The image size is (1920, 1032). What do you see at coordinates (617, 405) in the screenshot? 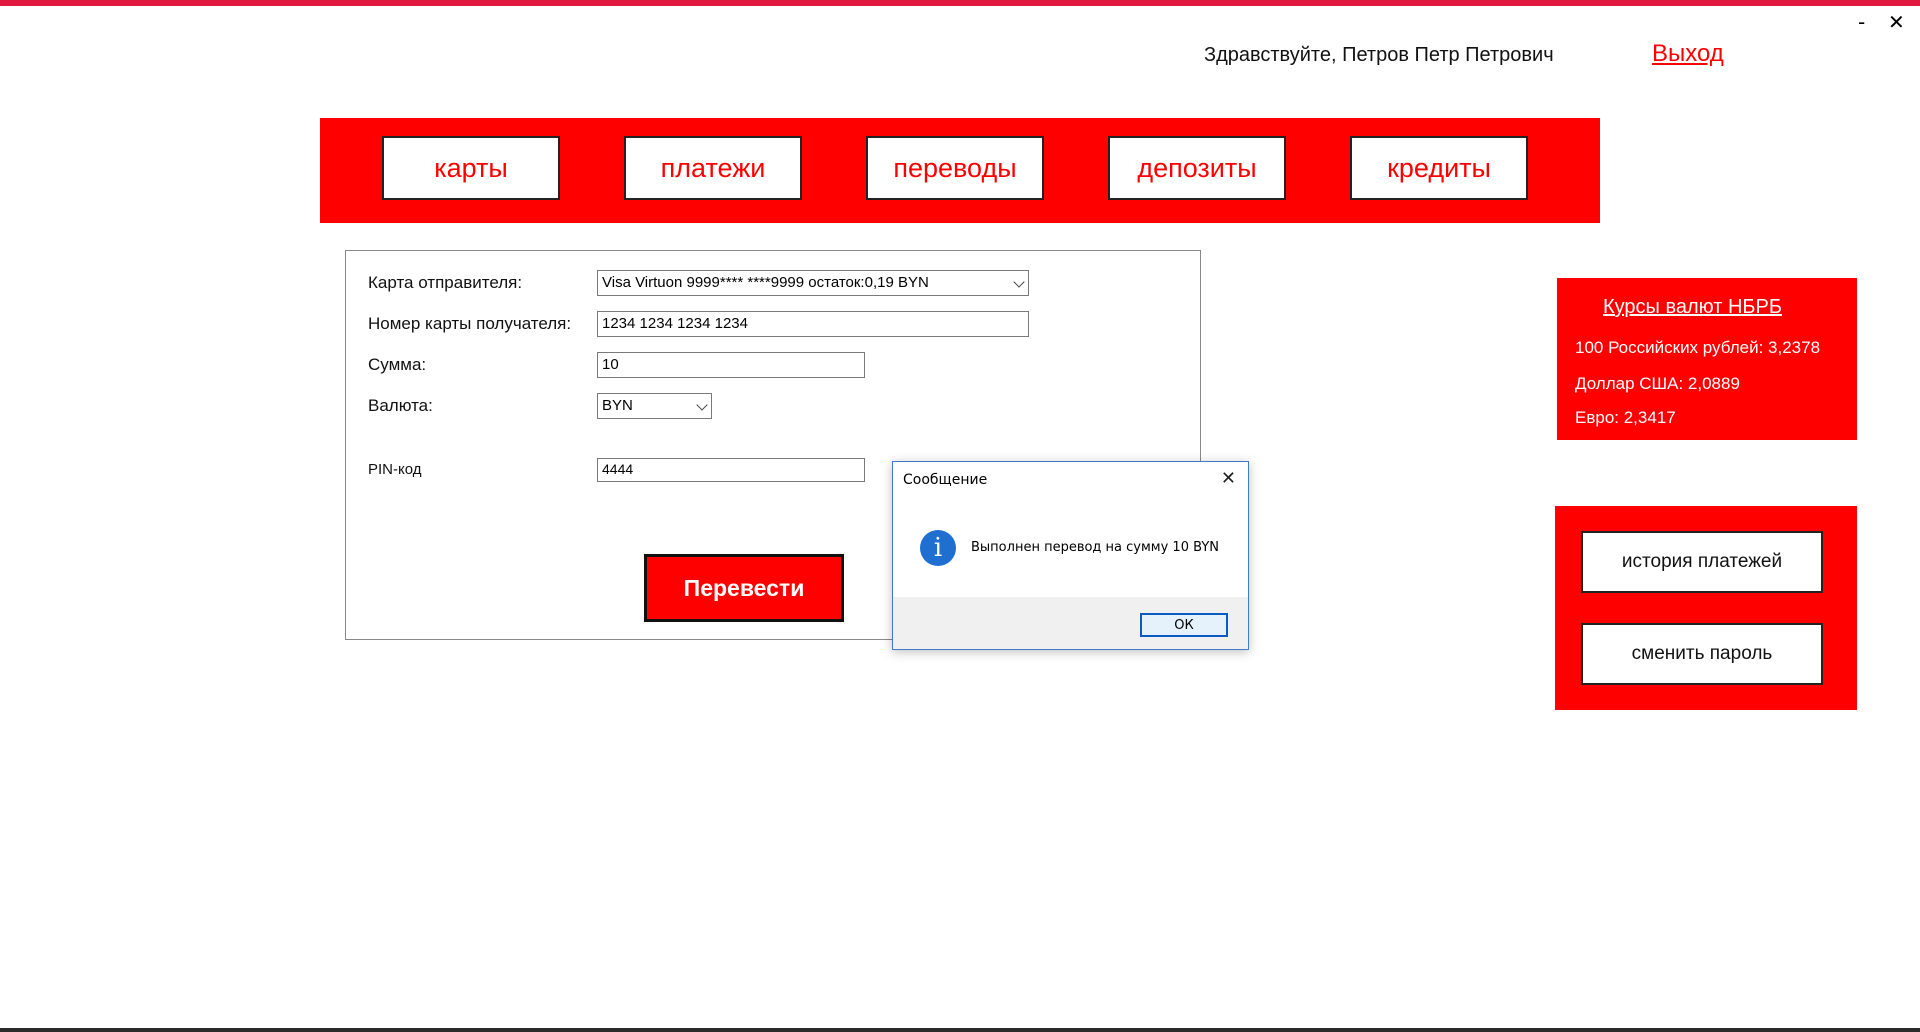
I see `currency-value: BYN` at bounding box center [617, 405].